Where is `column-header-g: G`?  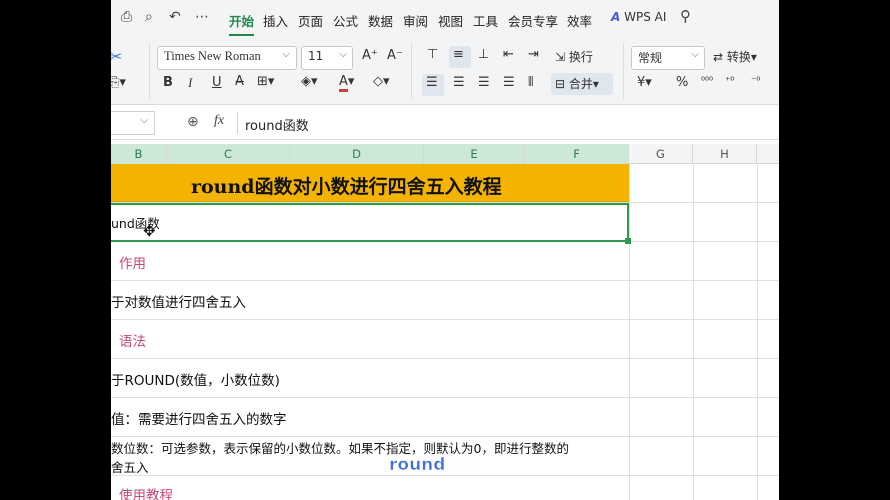
column-header-g: G is located at coordinates (661, 154).